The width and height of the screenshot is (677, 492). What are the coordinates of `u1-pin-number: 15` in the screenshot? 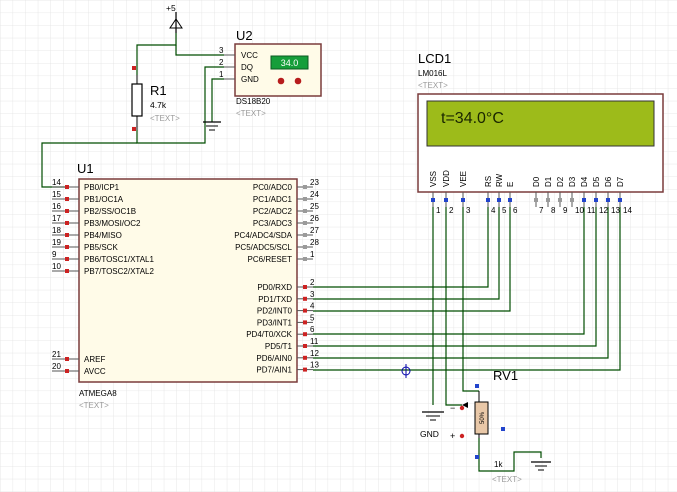 It's located at (56, 194).